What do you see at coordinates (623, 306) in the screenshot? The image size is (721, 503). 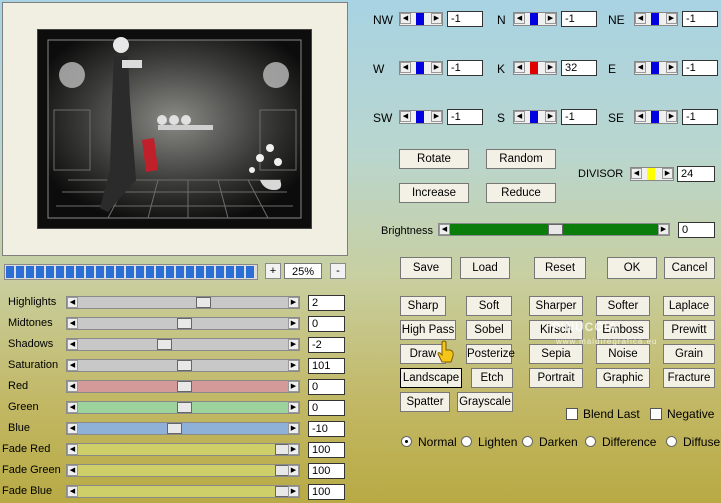 I see `preset-softer-button: Softer` at bounding box center [623, 306].